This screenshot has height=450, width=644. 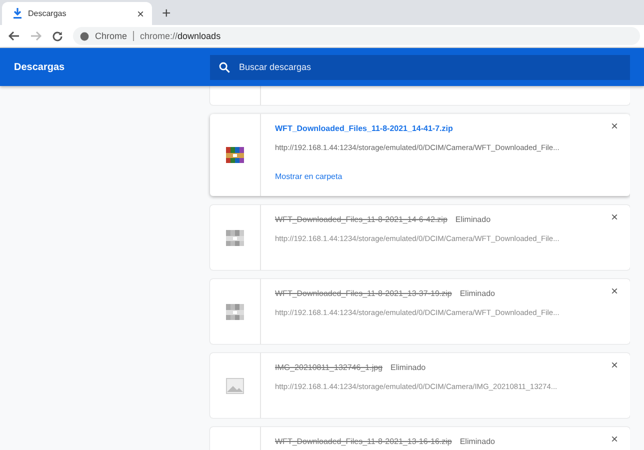 I want to click on address-field: Chrome chrome://downloads, so click(x=356, y=36).